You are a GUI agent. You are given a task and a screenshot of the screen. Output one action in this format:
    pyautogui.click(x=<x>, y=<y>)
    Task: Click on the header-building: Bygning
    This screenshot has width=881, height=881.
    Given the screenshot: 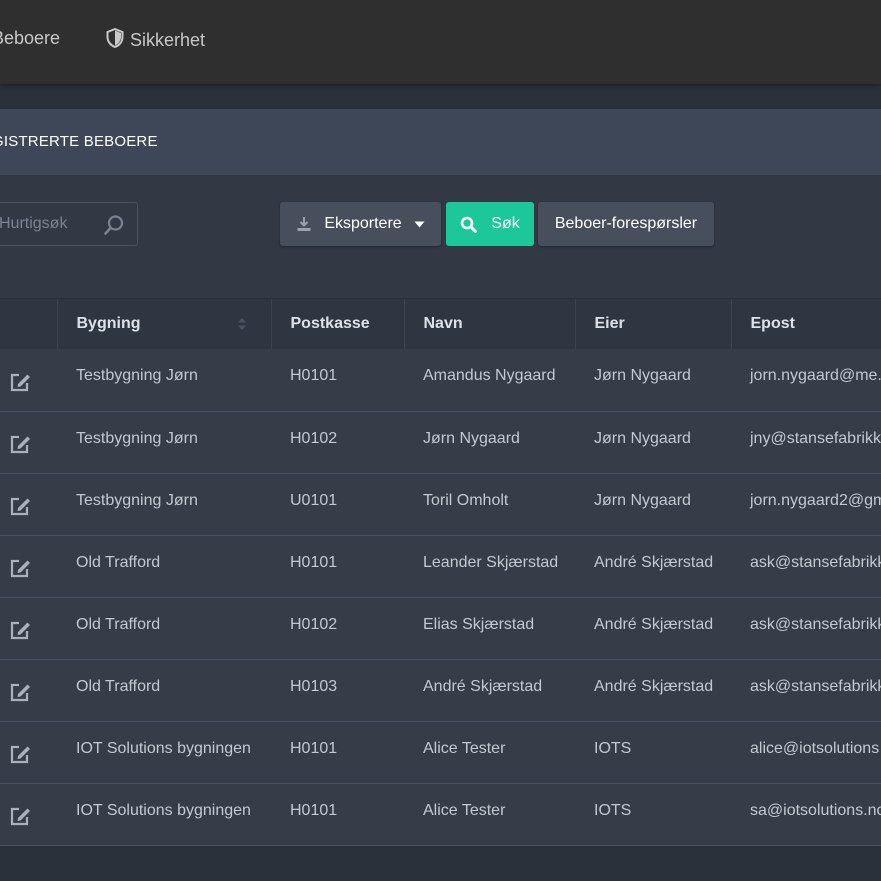 What is the action you would take?
    pyautogui.click(x=164, y=324)
    